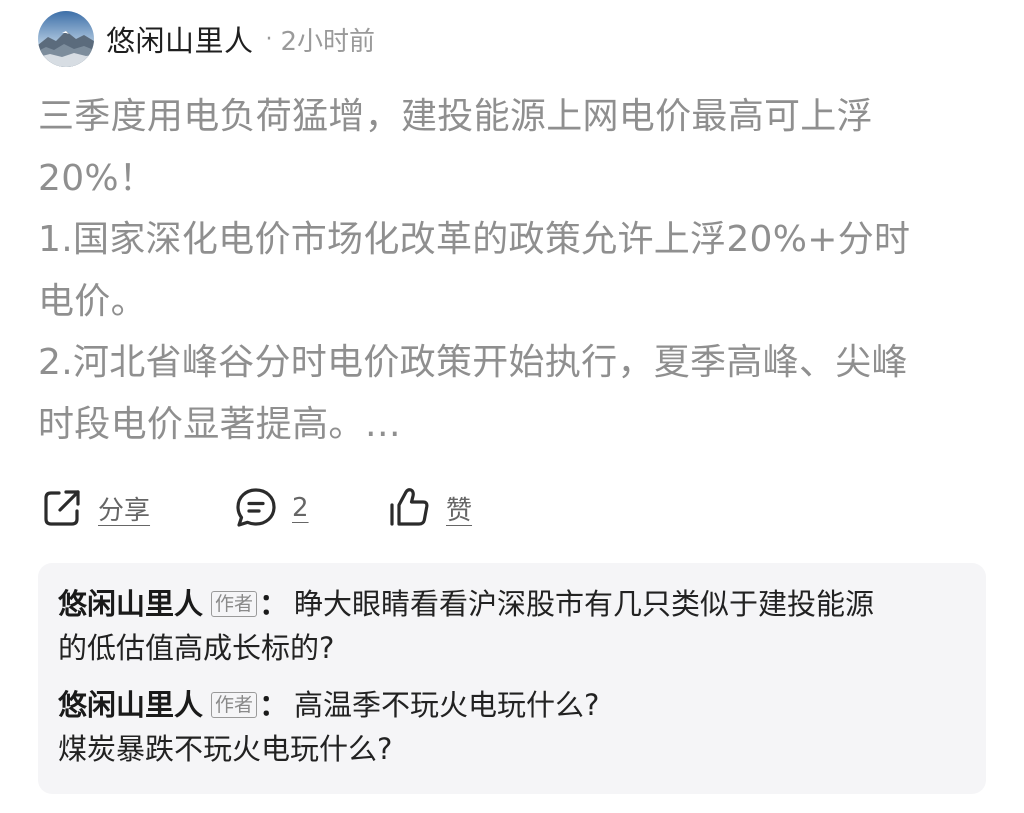  What do you see at coordinates (447, 705) in the screenshot?
I see `comment-text: 高温季不玩火电玩什么?` at bounding box center [447, 705].